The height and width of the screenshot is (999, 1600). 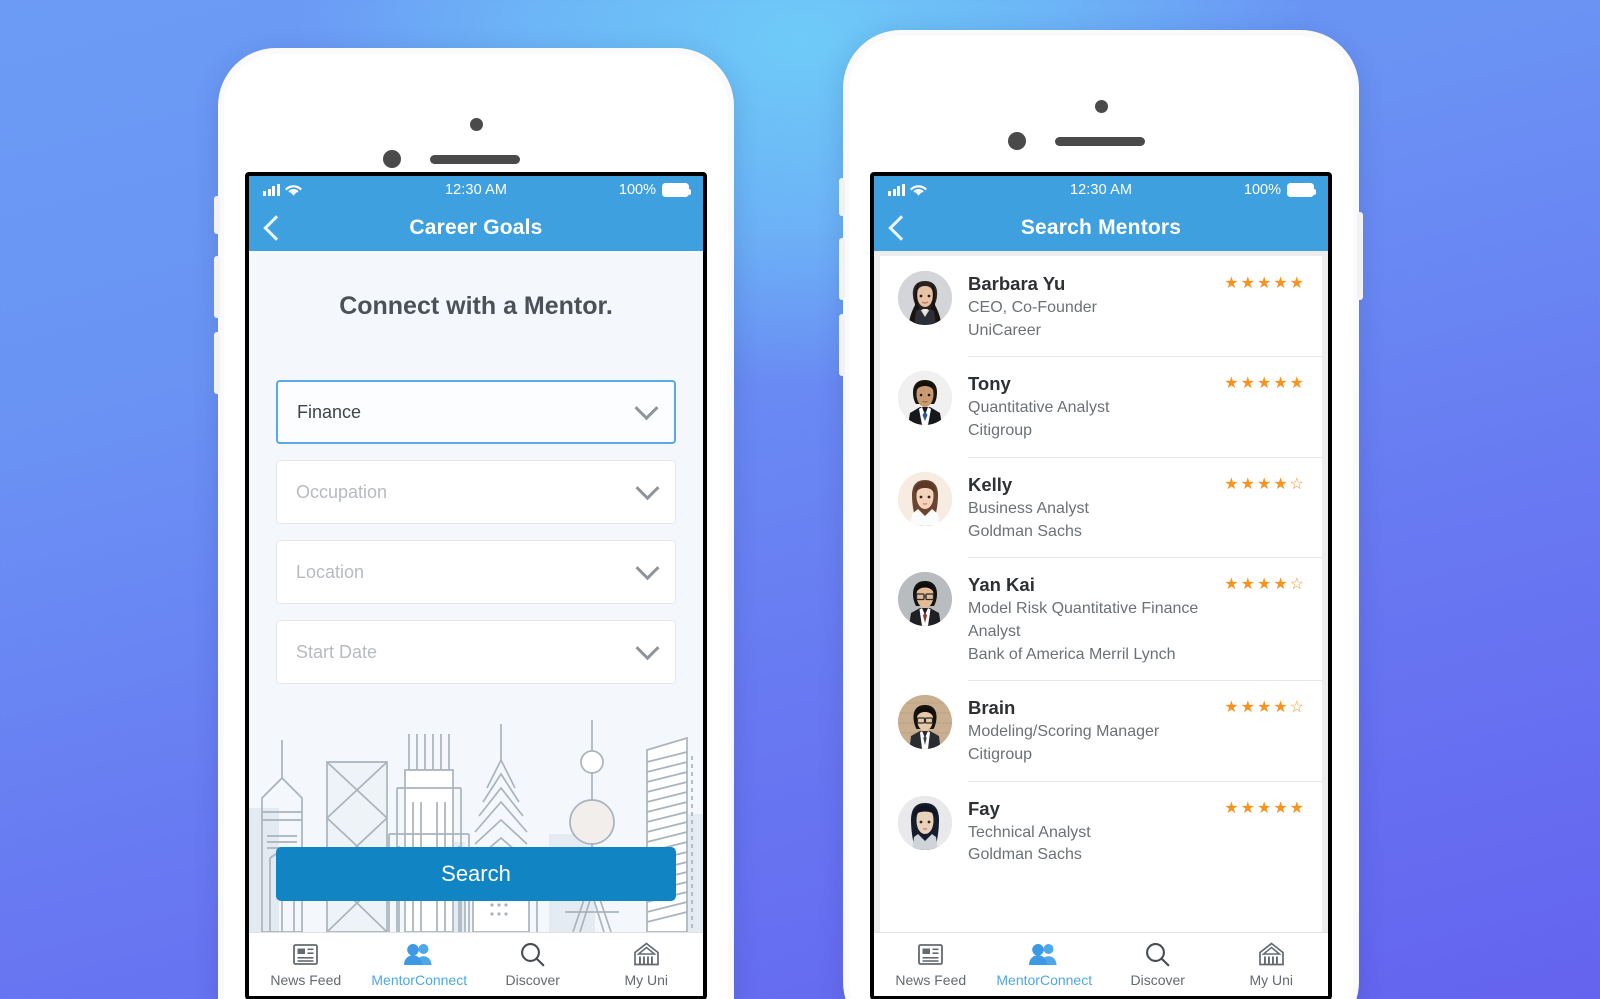 What do you see at coordinates (990, 484) in the screenshot?
I see `mentor-name: Kelly` at bounding box center [990, 484].